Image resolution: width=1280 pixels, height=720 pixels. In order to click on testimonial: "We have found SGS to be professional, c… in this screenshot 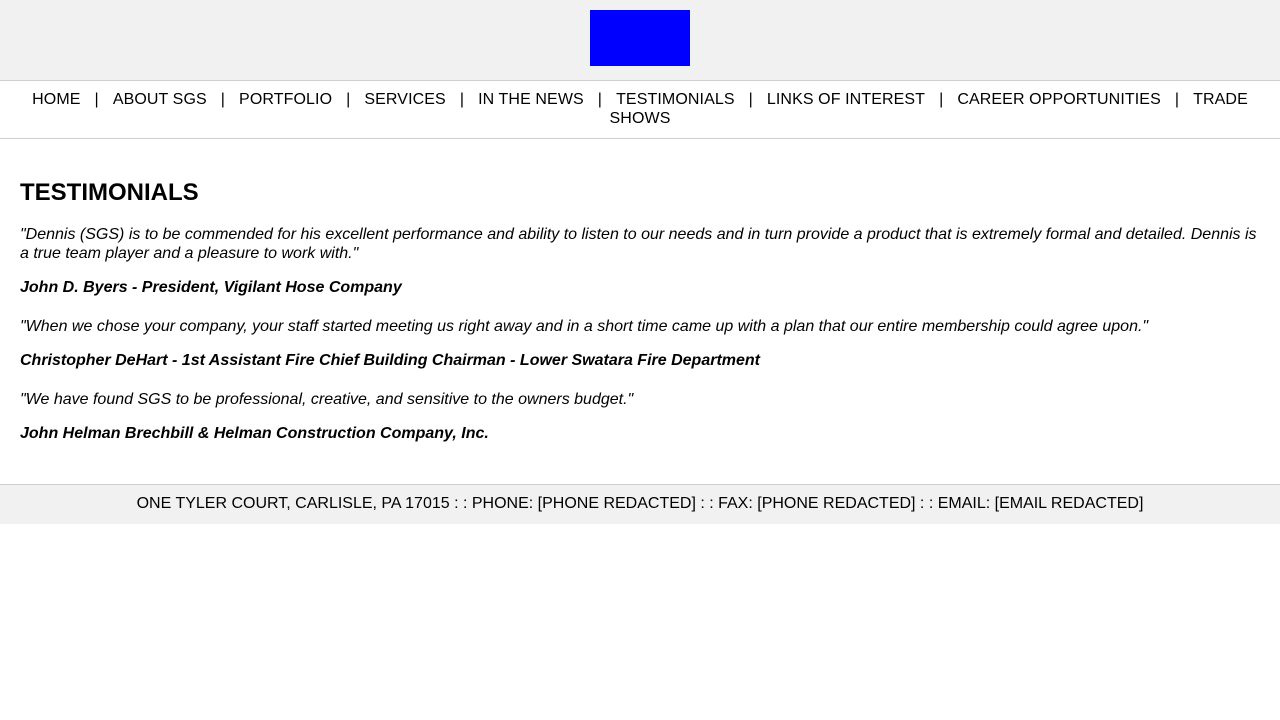, I will do `click(640, 416)`.